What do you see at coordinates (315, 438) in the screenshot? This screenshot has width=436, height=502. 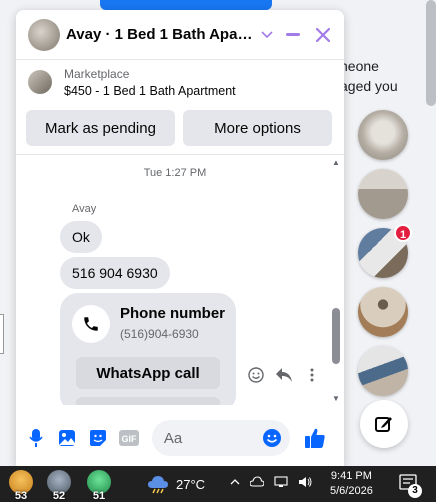 I see `thumbs-up-icon` at bounding box center [315, 438].